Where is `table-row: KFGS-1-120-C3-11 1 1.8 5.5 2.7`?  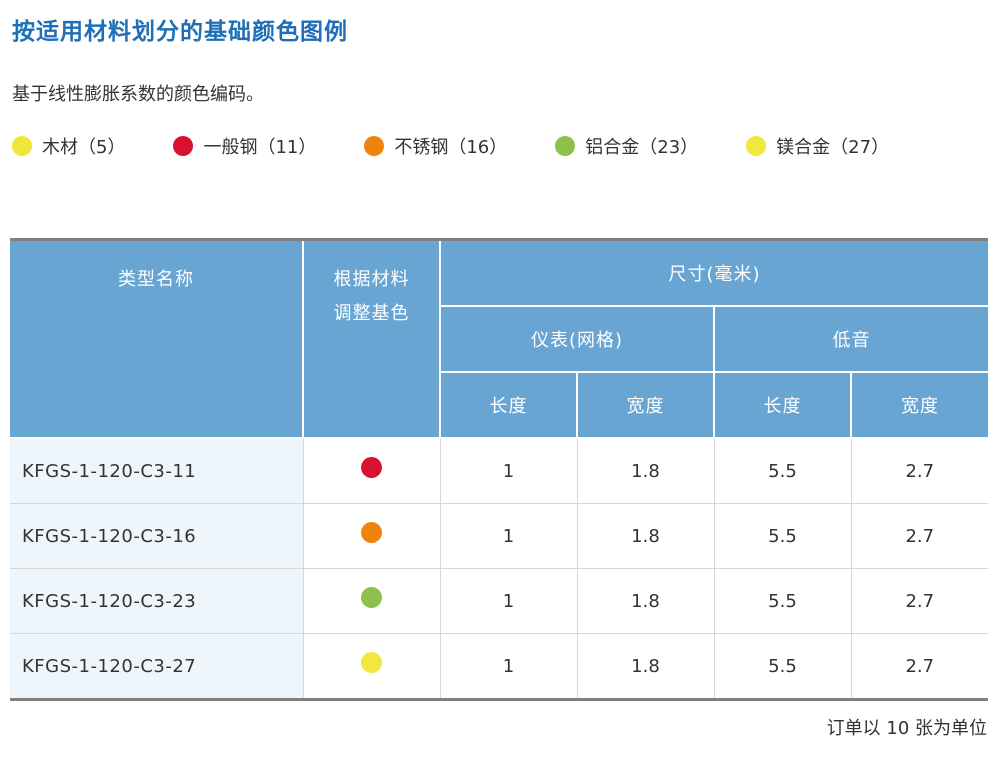
table-row: KFGS-1-120-C3-11 1 1.8 5.5 2.7 is located at coordinates (499, 471).